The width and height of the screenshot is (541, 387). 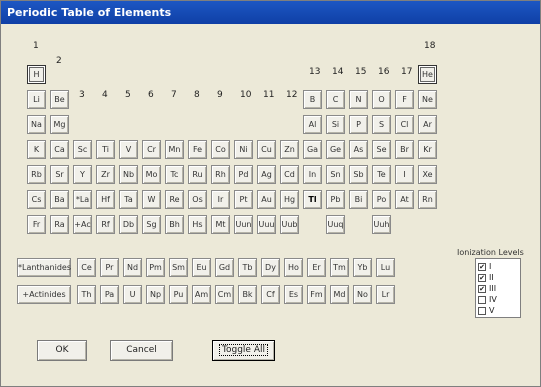 What do you see at coordinates (404, 124) in the screenshot?
I see `element-cl: Cl` at bounding box center [404, 124].